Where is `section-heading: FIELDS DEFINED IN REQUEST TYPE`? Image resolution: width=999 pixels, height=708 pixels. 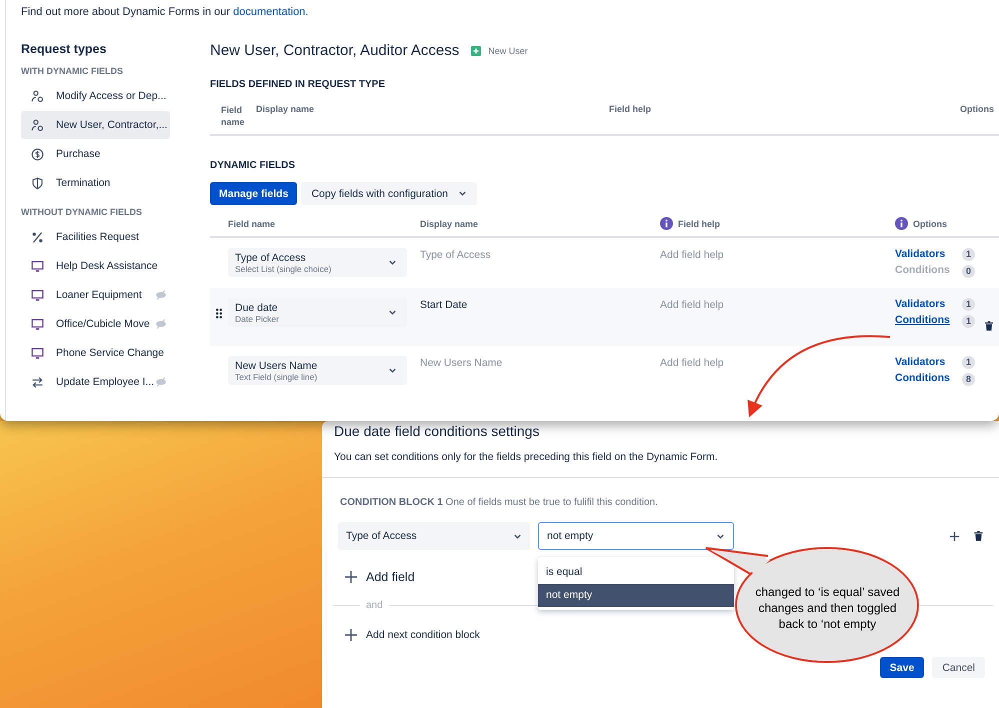 section-heading: FIELDS DEFINED IN REQUEST TYPE is located at coordinates (298, 84).